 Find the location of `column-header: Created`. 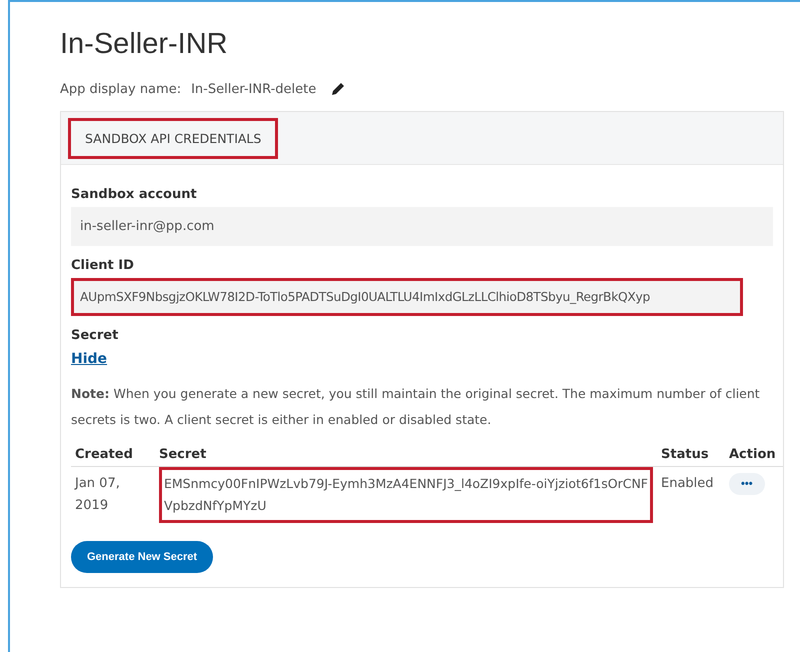

column-header: Created is located at coordinates (113, 454).